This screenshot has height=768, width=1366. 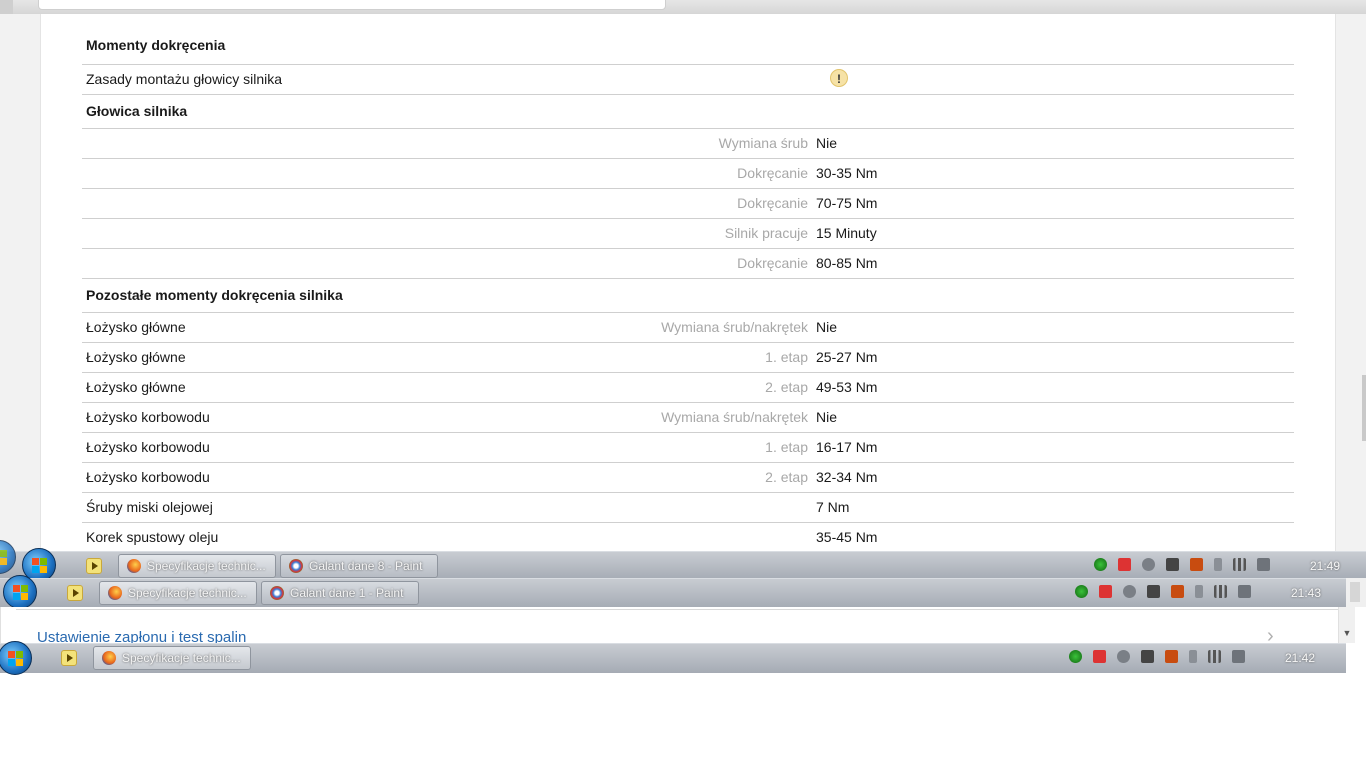 I want to click on row-value: 70-75 Nm, so click(x=847, y=203).